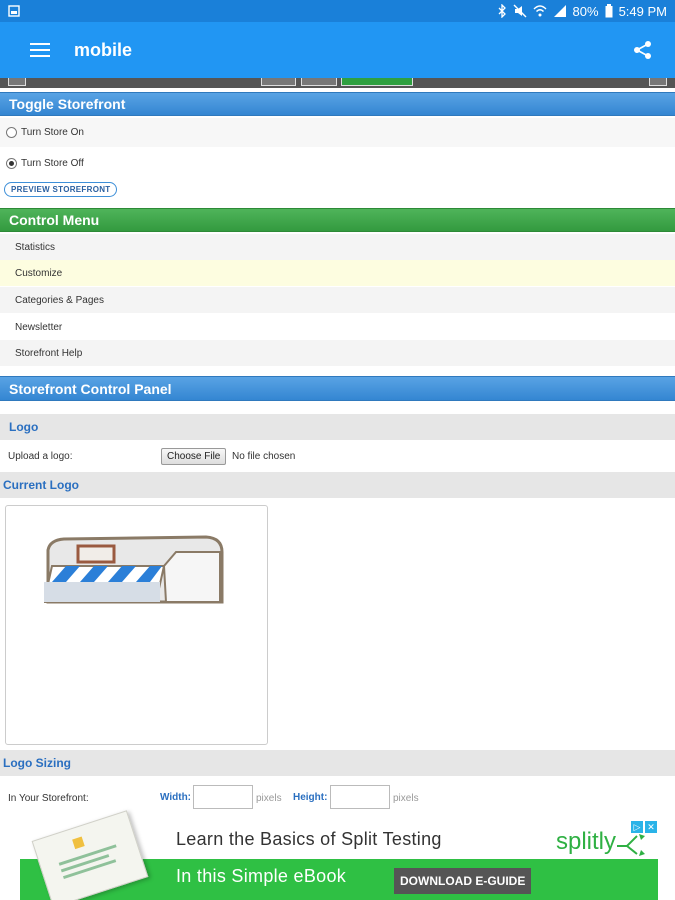 The height and width of the screenshot is (900, 675). What do you see at coordinates (337, 247) in the screenshot?
I see `menu-item-statistics: Statistics` at bounding box center [337, 247].